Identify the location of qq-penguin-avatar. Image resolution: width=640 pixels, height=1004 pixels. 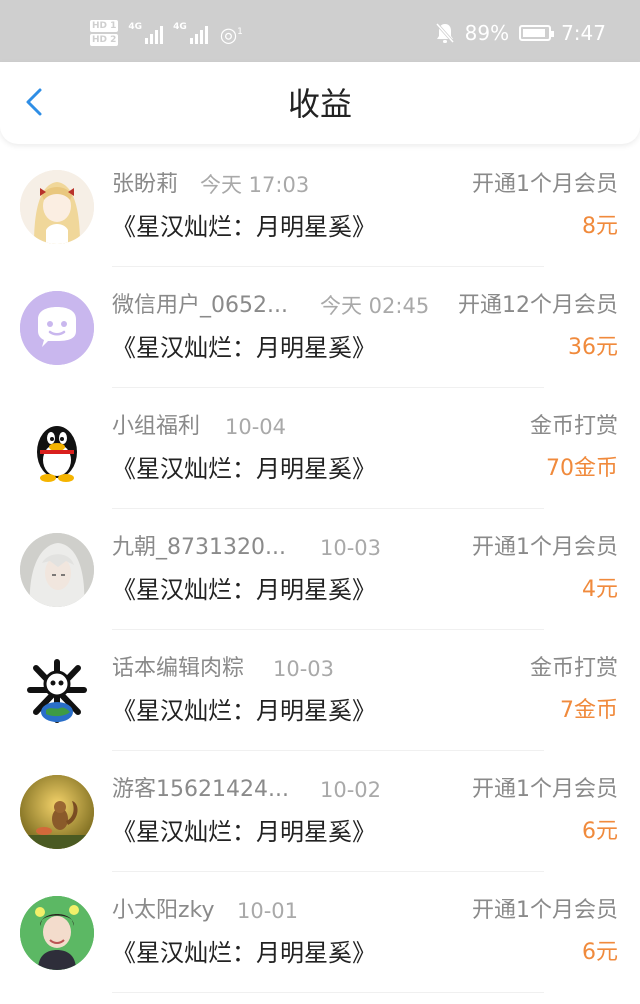
(57, 449).